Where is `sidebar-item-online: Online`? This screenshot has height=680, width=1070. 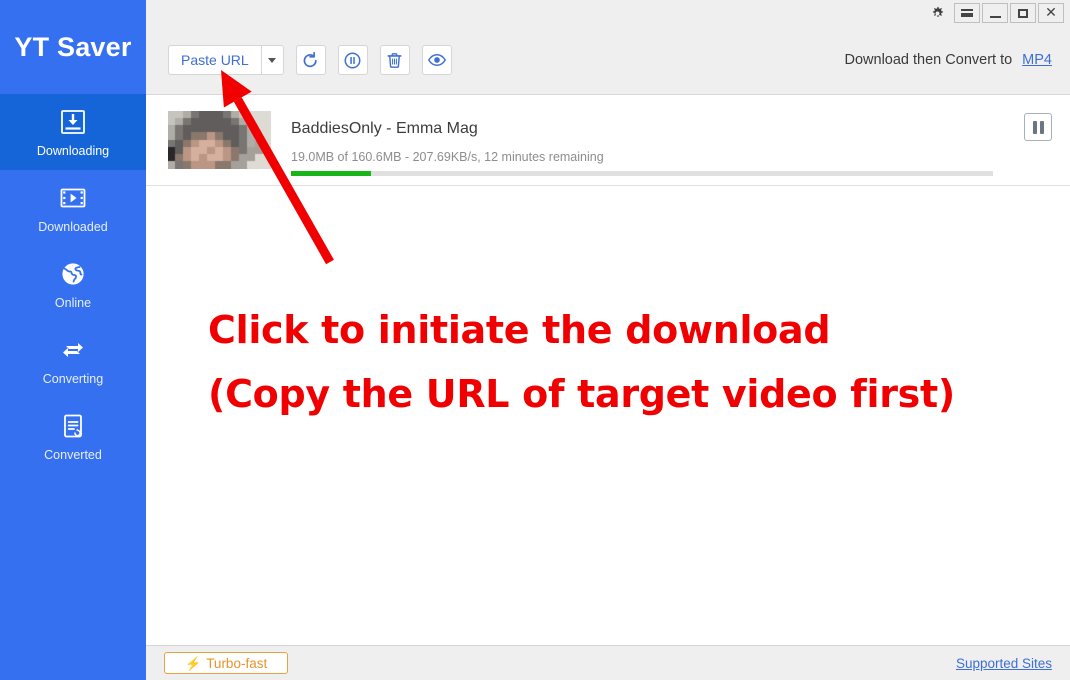
sidebar-item-online: Online is located at coordinates (73, 284).